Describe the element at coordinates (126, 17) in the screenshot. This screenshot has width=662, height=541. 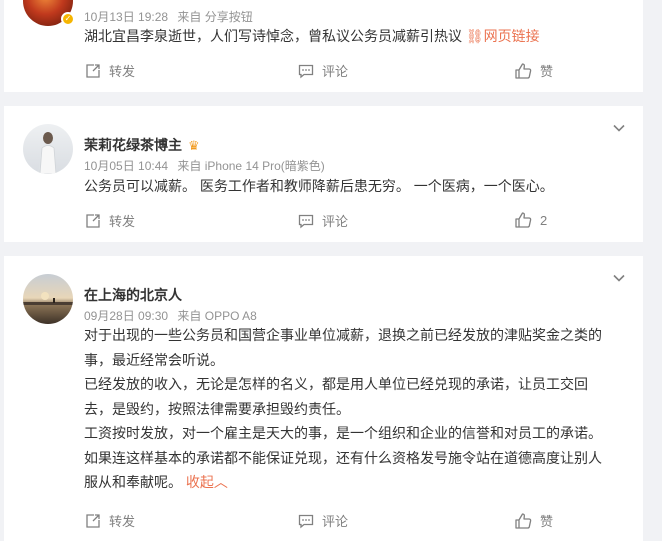
I see `post-time: 10月13日 19:28` at that location.